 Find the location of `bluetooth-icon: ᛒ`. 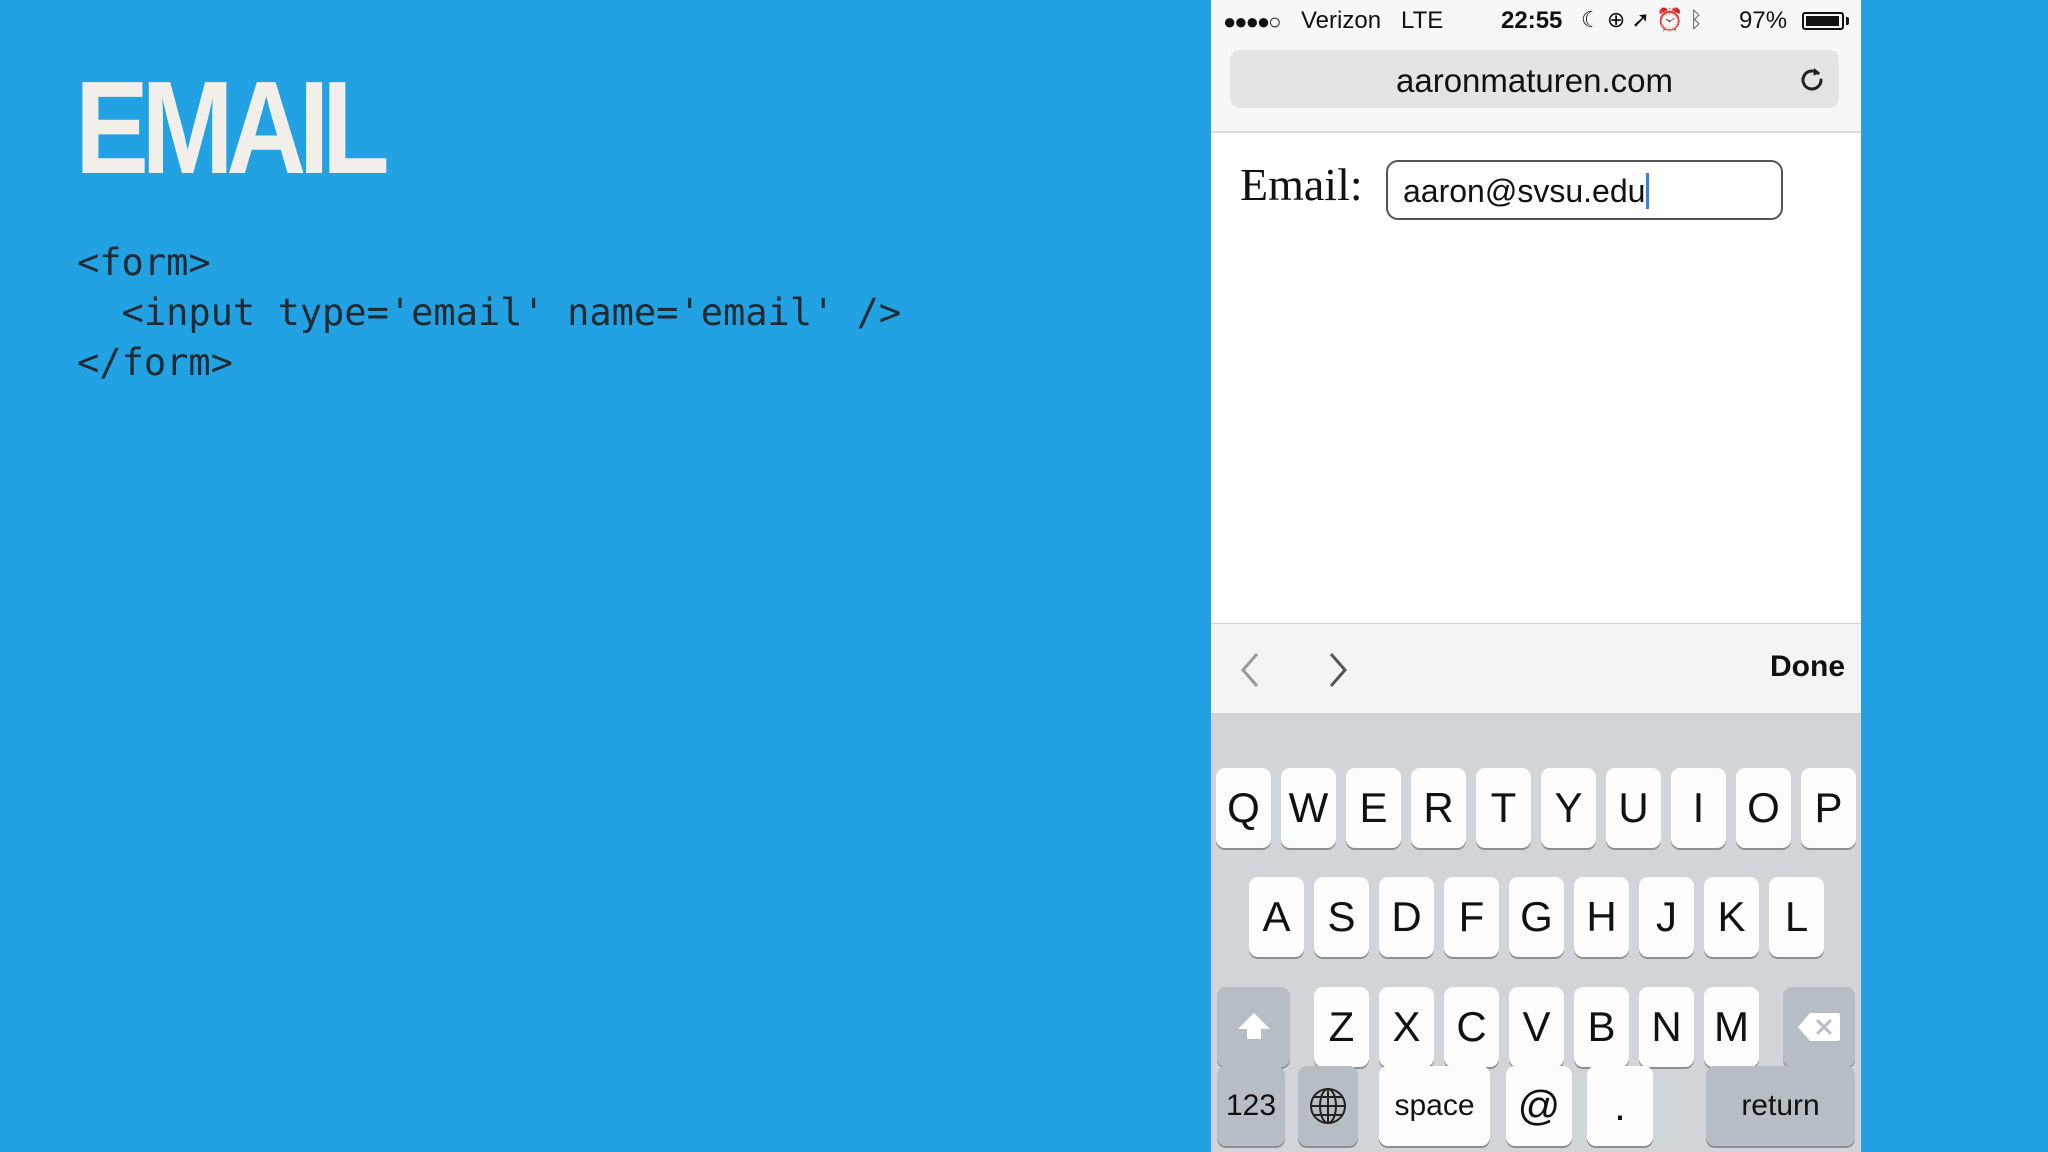

bluetooth-icon: ᛒ is located at coordinates (1696, 19).